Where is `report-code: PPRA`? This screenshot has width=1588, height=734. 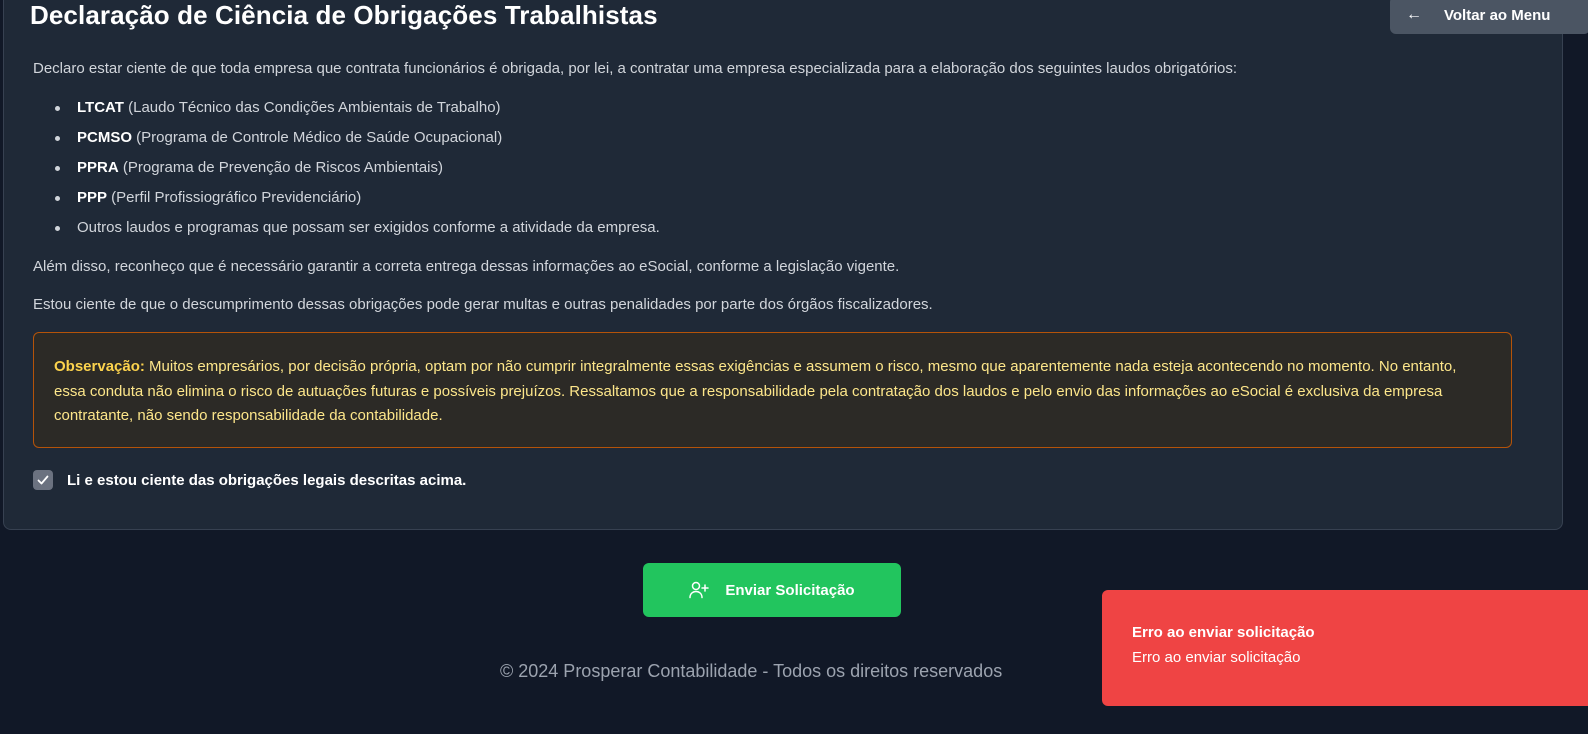 report-code: PPRA is located at coordinates (98, 167).